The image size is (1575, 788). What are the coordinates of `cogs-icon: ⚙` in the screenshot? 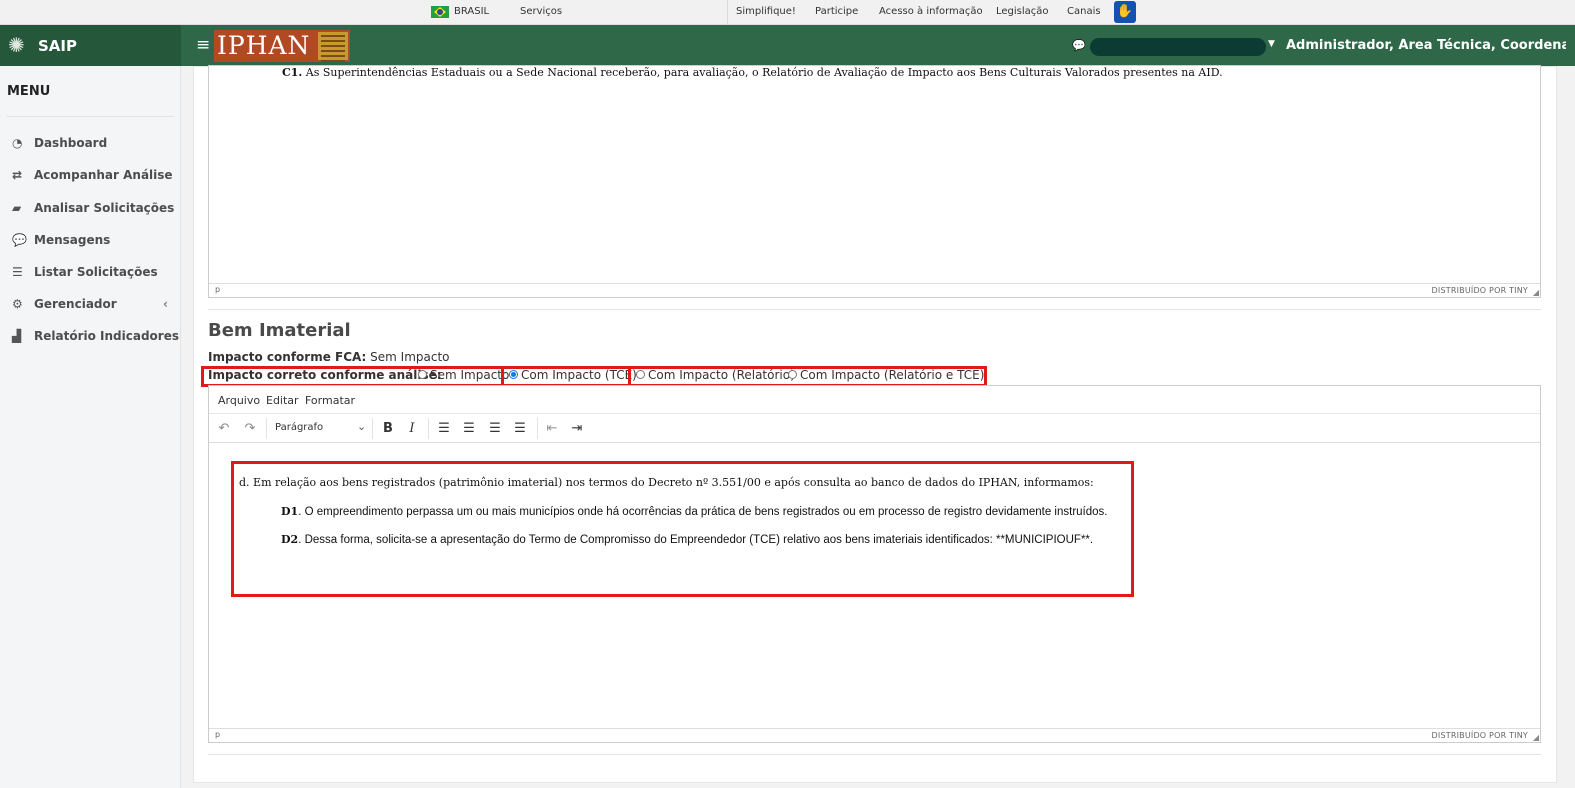 It's located at (17, 304).